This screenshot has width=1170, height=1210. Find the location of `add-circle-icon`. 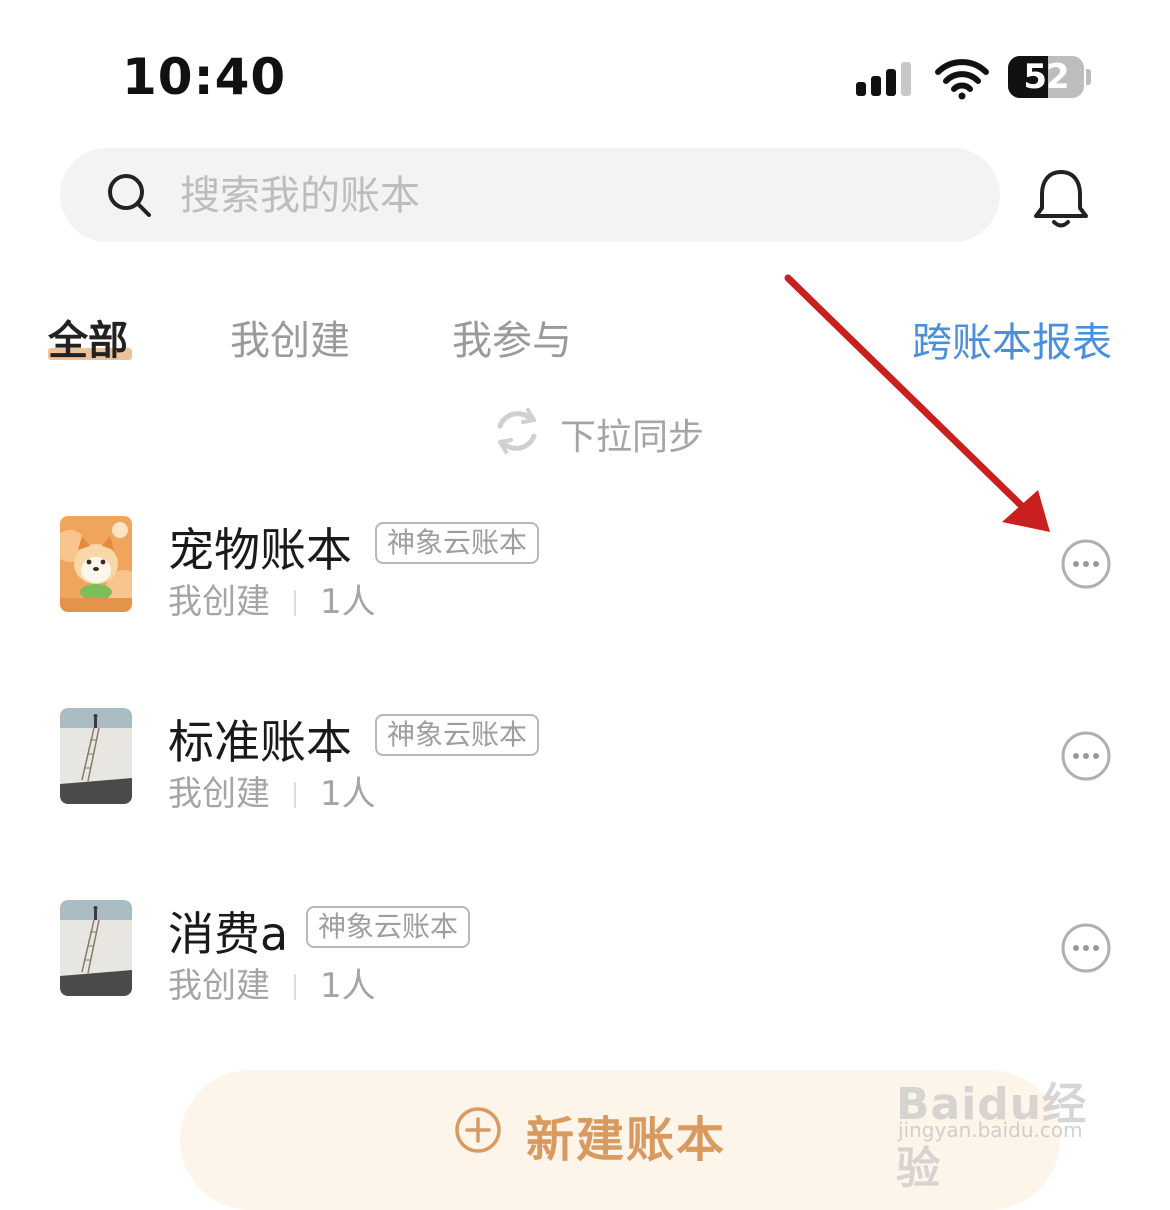

add-circle-icon is located at coordinates (478, 1130).